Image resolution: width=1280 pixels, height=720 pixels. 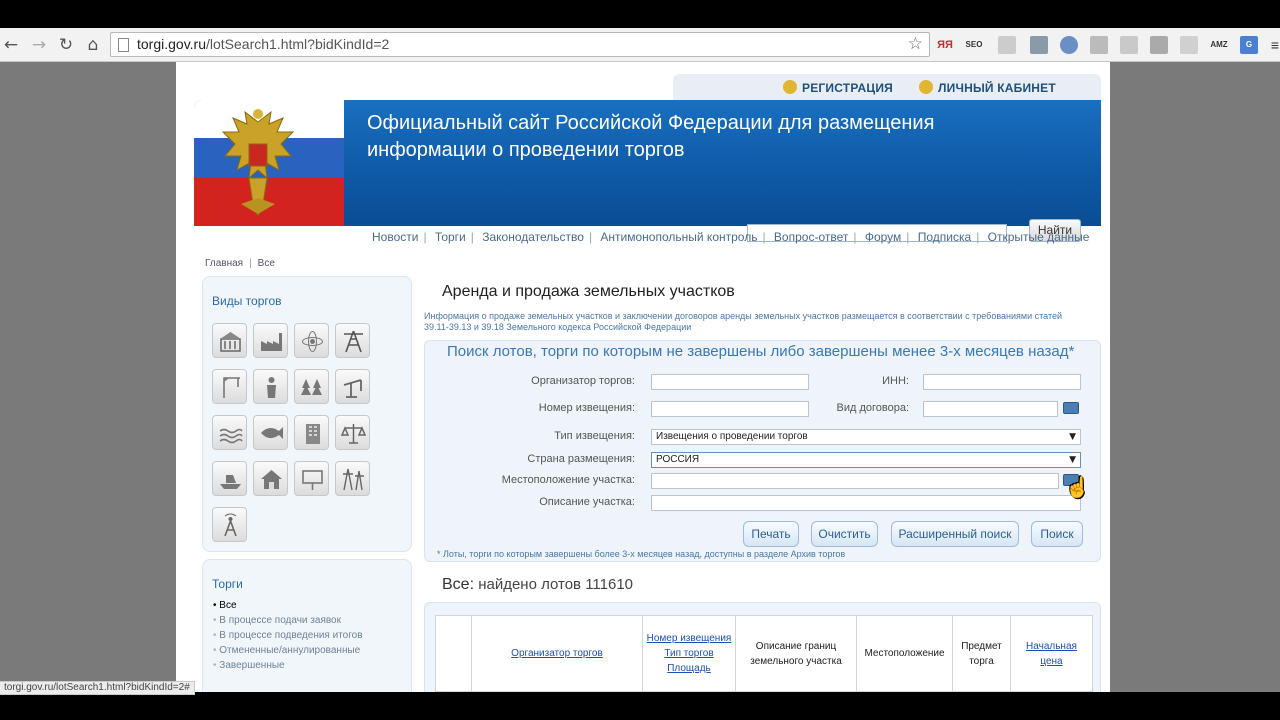 I want to click on nav-item-open-data: Открытые данные, so click(x=1039, y=237).